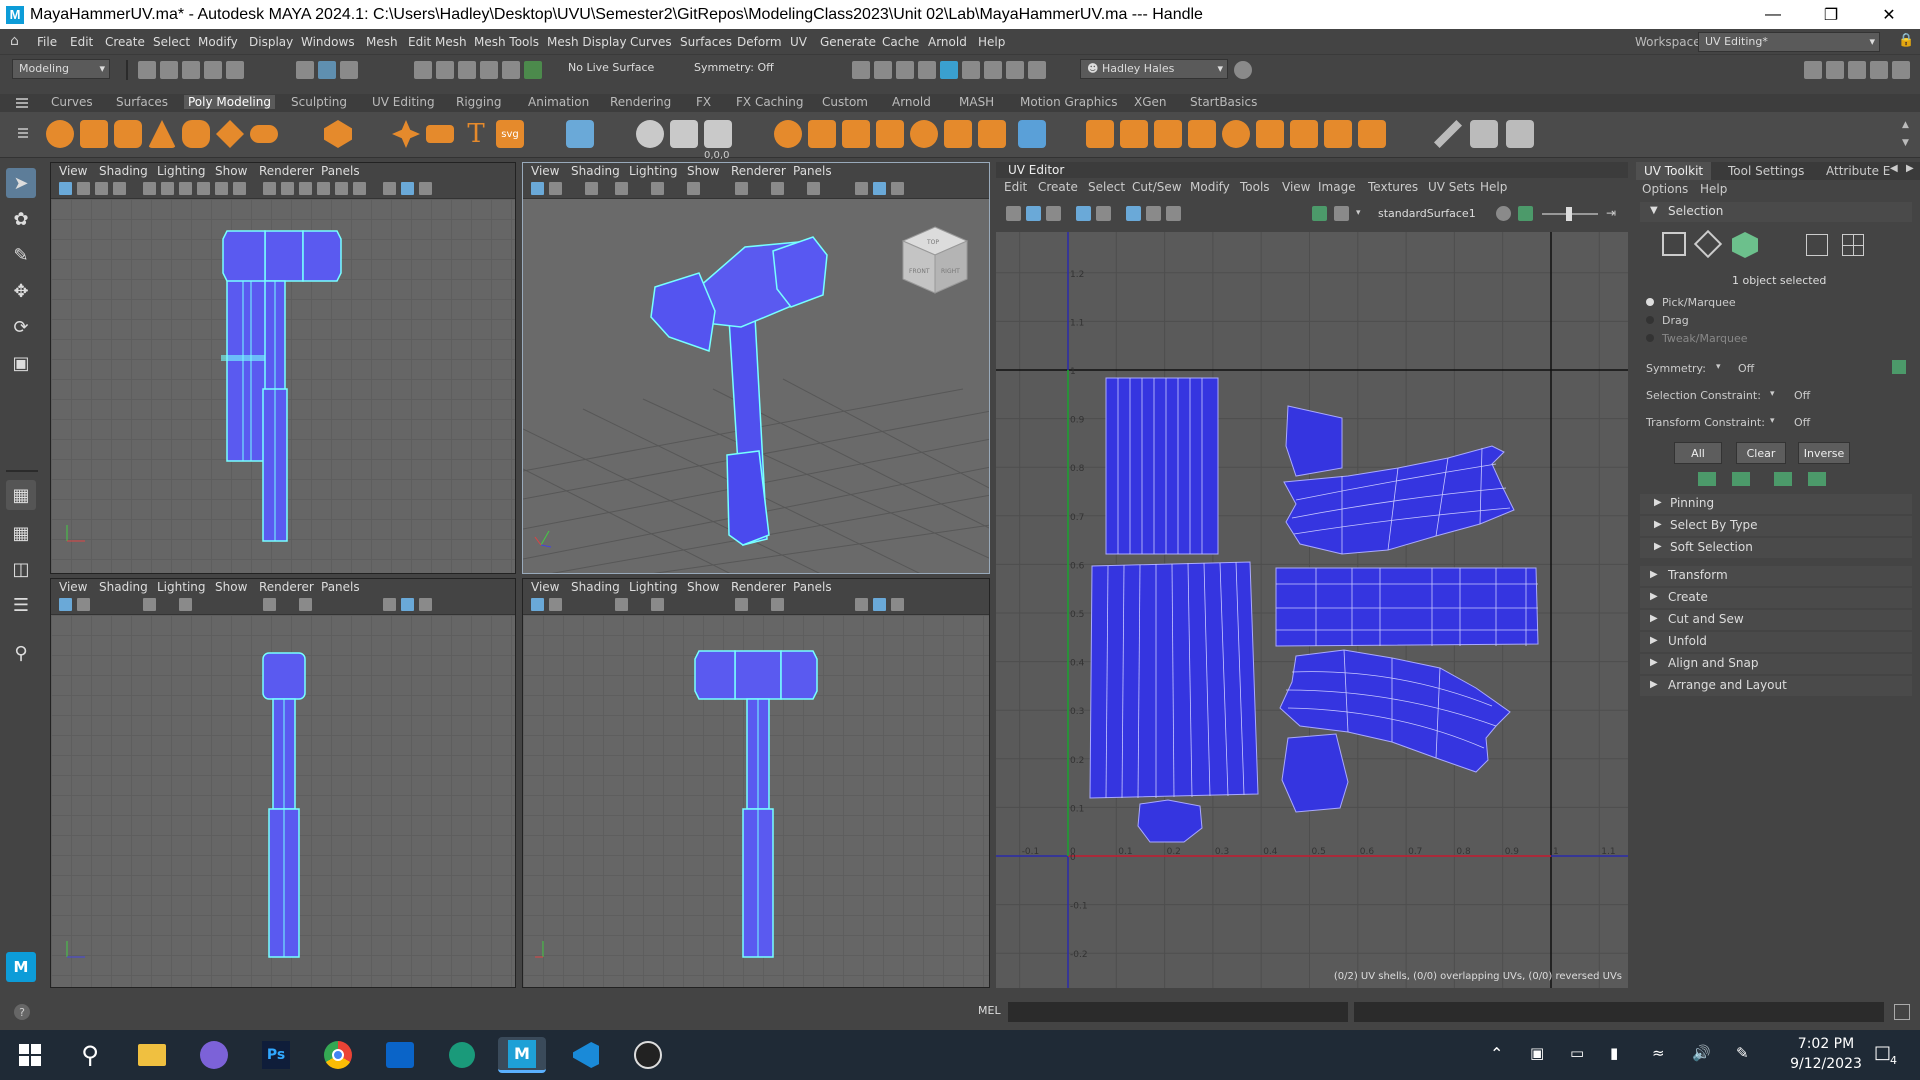 Image resolution: width=1920 pixels, height=1080 pixels. Describe the element at coordinates (861, 188) in the screenshot. I see `wireframe-on-shaded-icon` at that location.